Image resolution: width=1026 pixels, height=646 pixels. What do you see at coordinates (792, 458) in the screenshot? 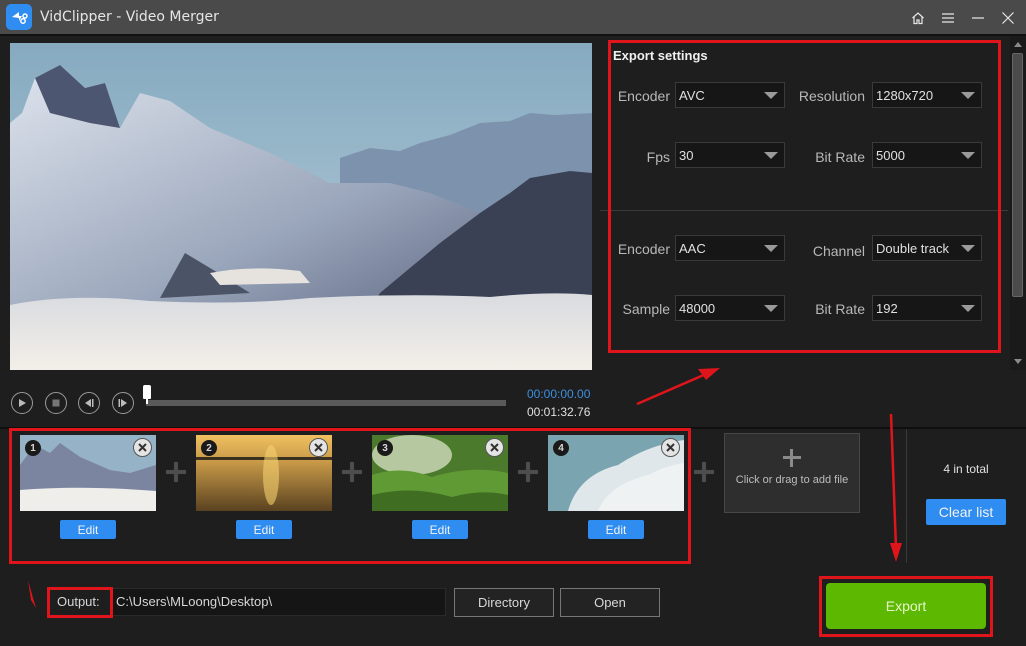
I see `add-icon` at bounding box center [792, 458].